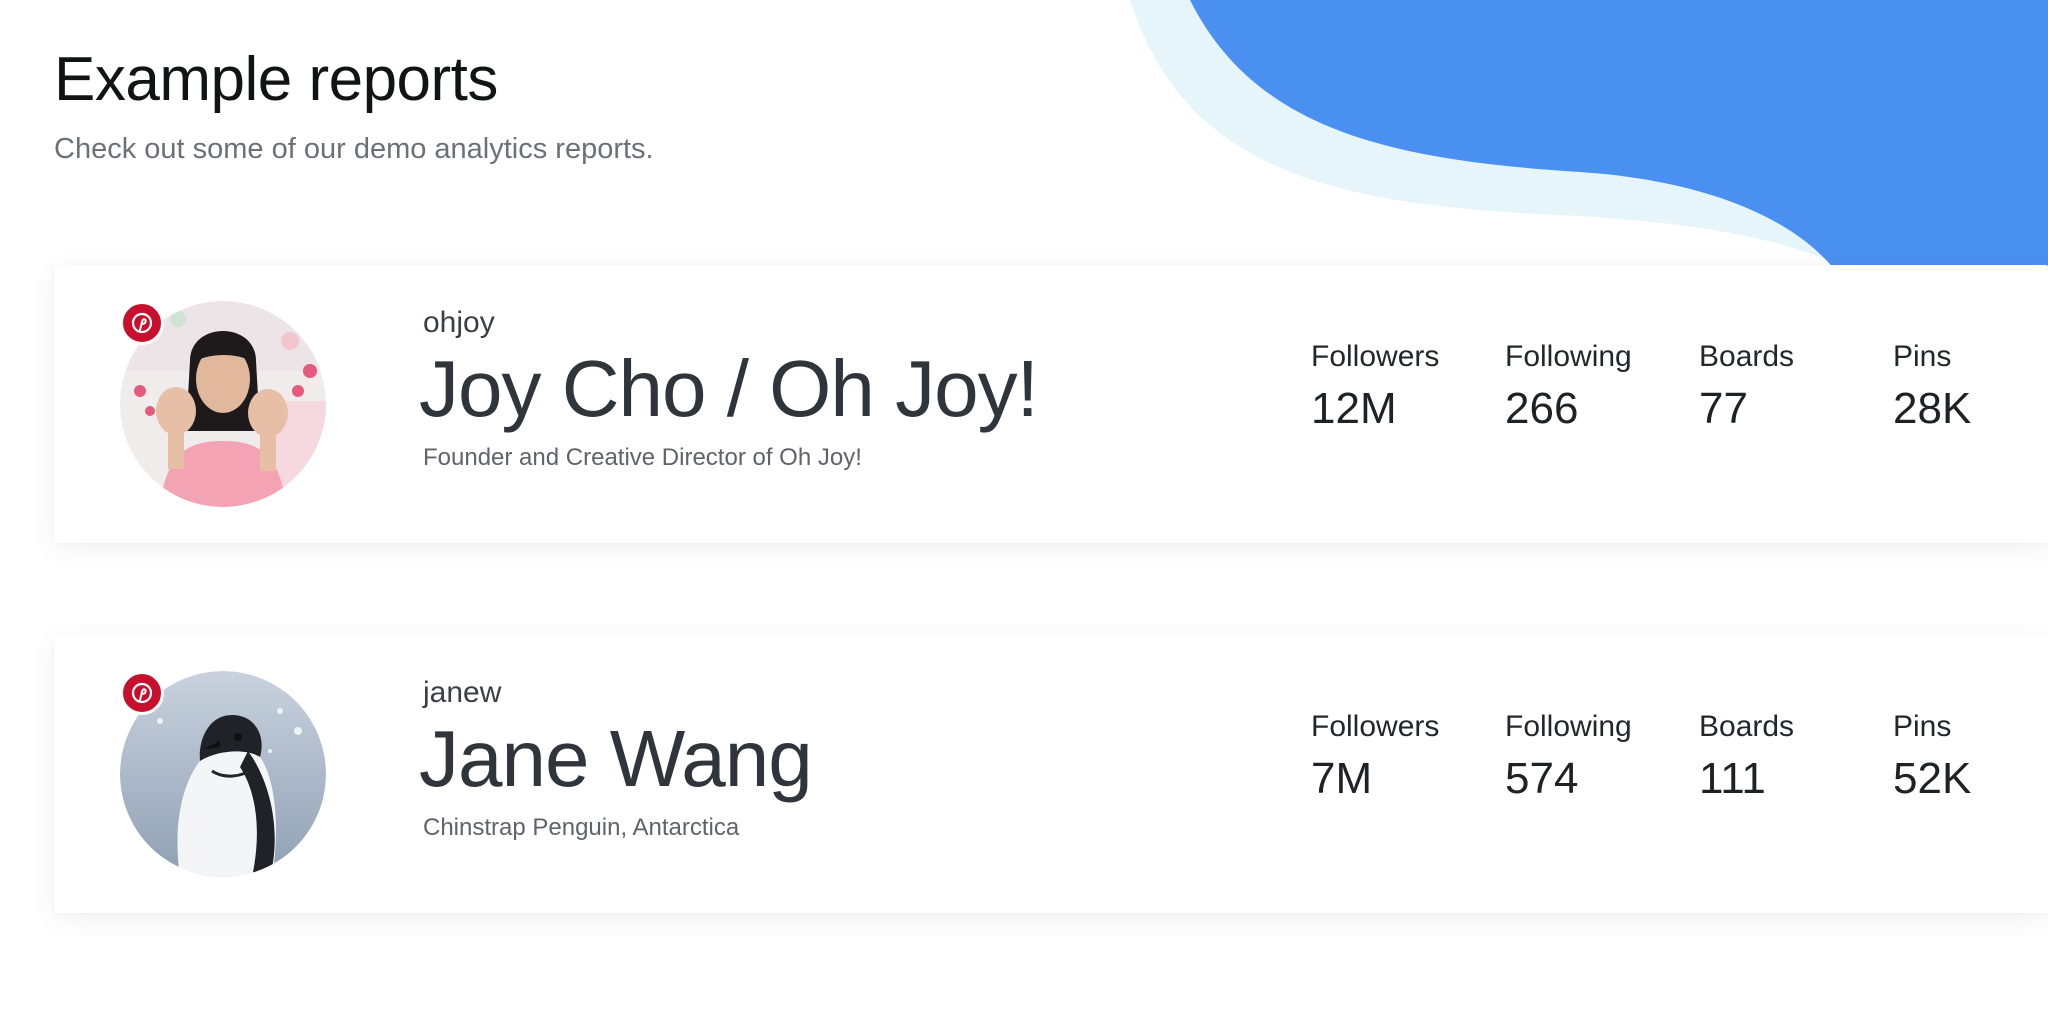 This screenshot has height=1022, width=2048. I want to click on stat-value: 574, so click(1542, 778).